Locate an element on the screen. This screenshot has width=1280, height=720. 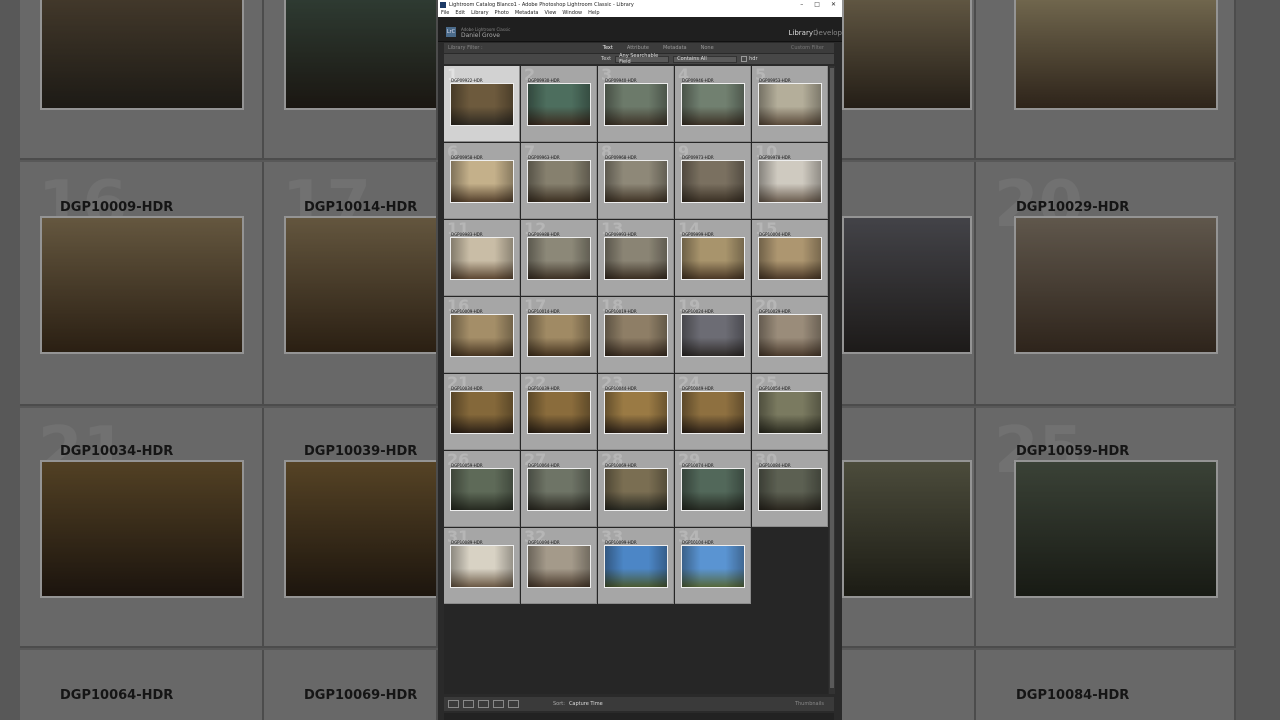
grid-cell: 11 DGP09983-HDR is located at coordinates (482, 258).